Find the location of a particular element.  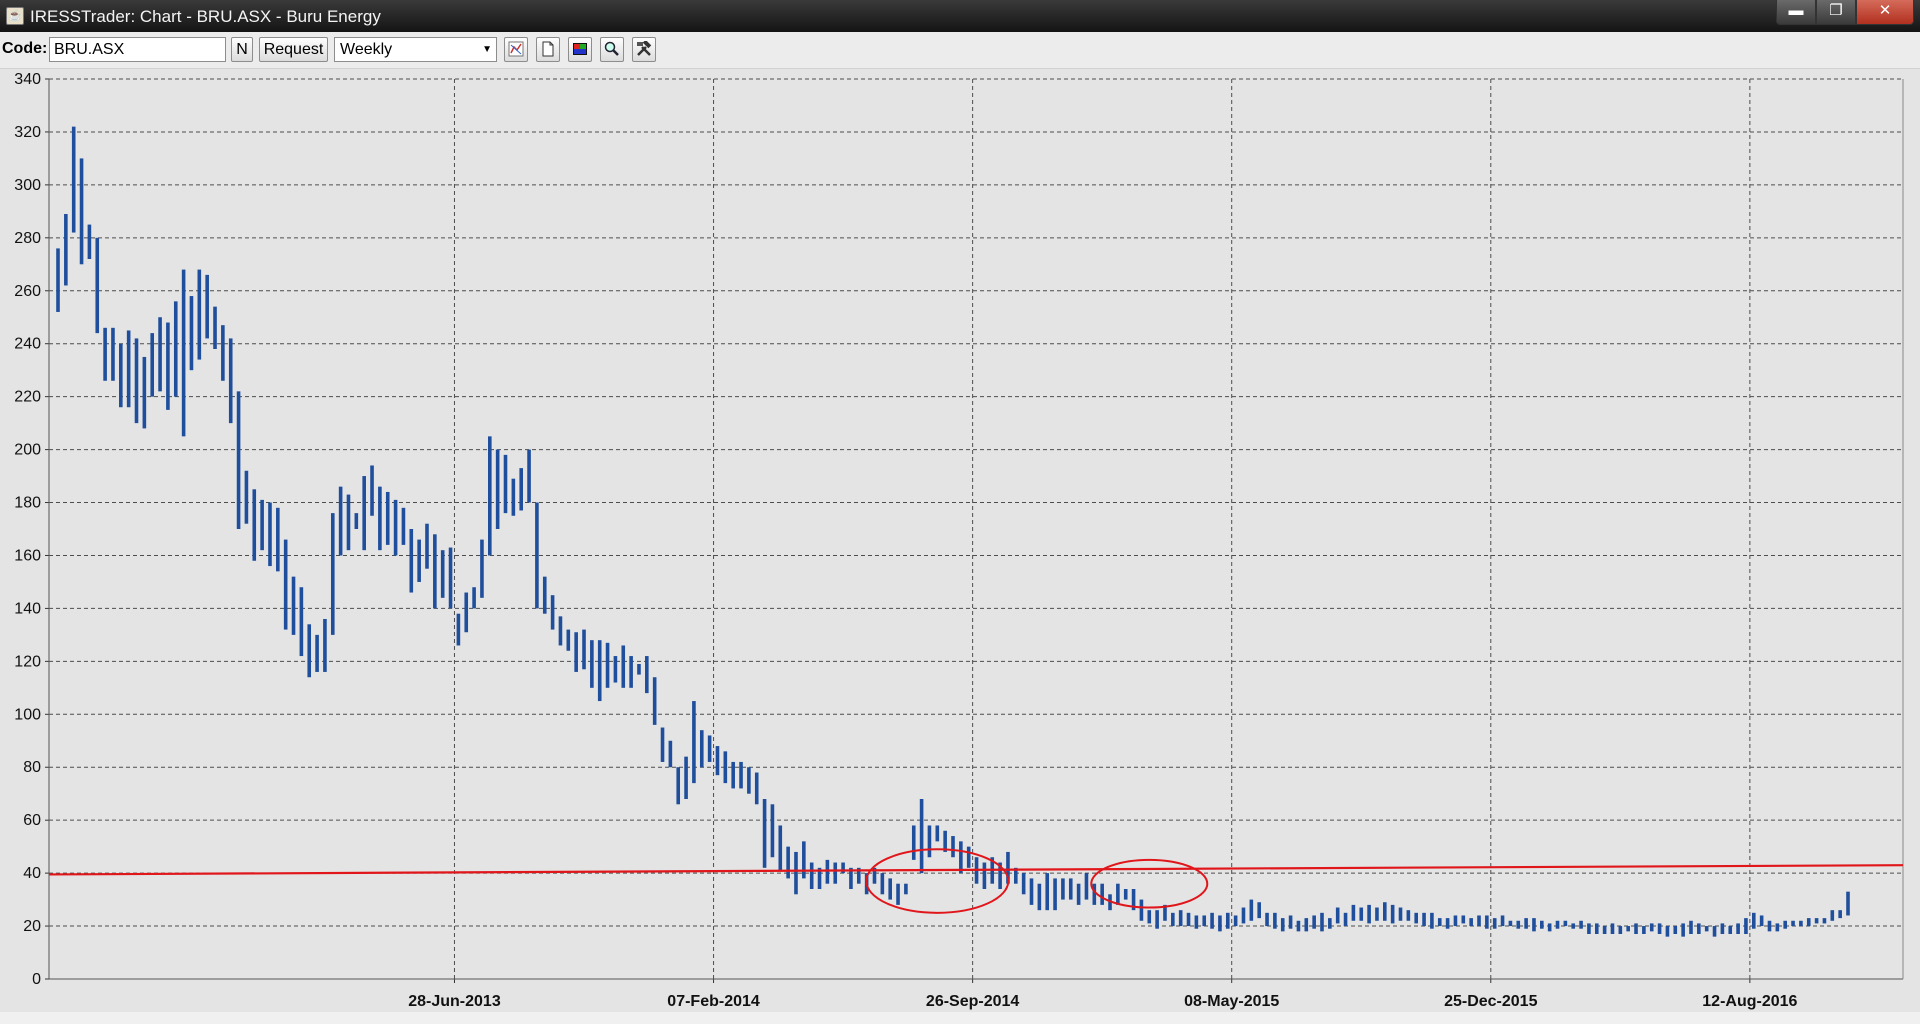

y-tick-label: 220 is located at coordinates (27, 397).